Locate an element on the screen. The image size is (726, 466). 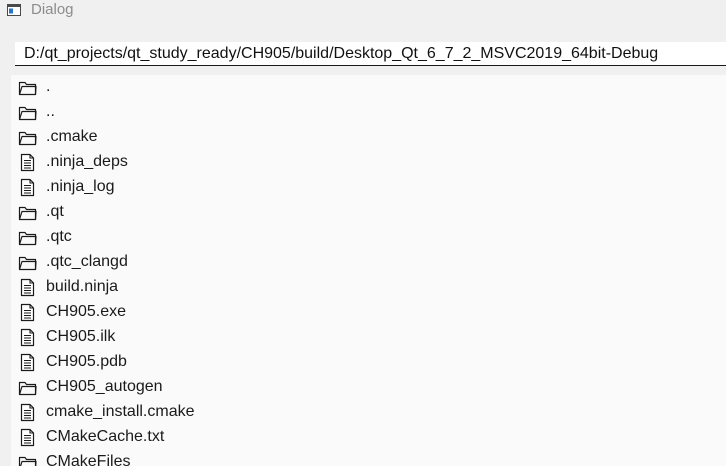
list-item-label: CMakeFiles is located at coordinates (88, 459).